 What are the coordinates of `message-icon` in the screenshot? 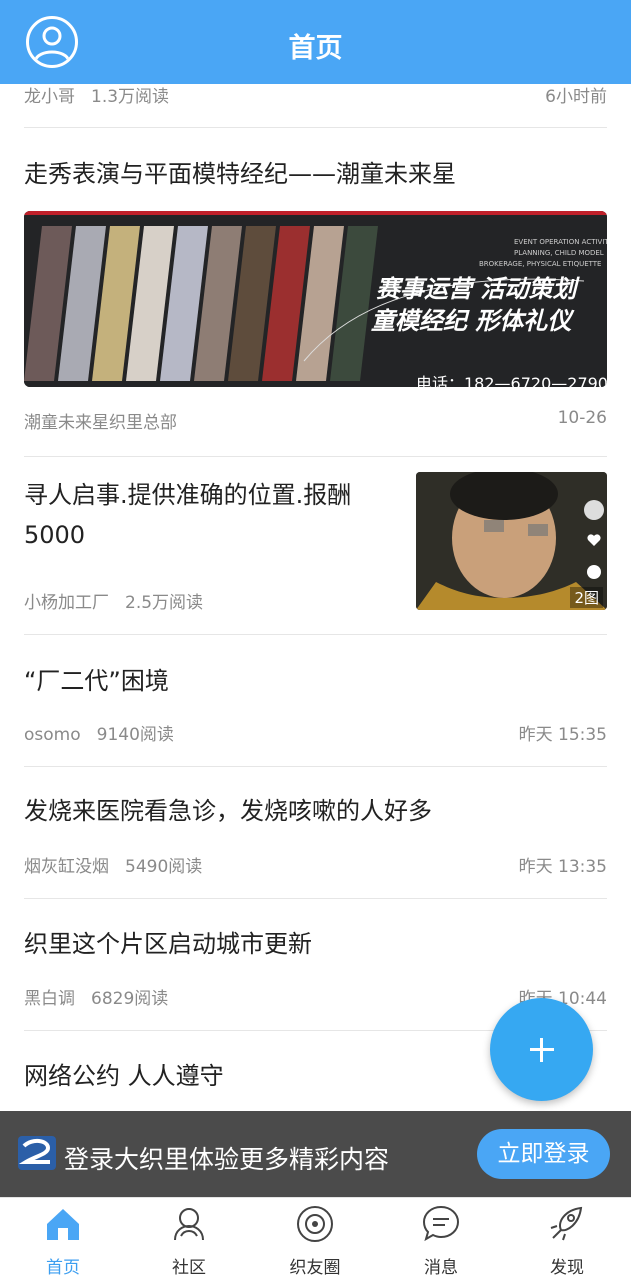 It's located at (441, 1223).